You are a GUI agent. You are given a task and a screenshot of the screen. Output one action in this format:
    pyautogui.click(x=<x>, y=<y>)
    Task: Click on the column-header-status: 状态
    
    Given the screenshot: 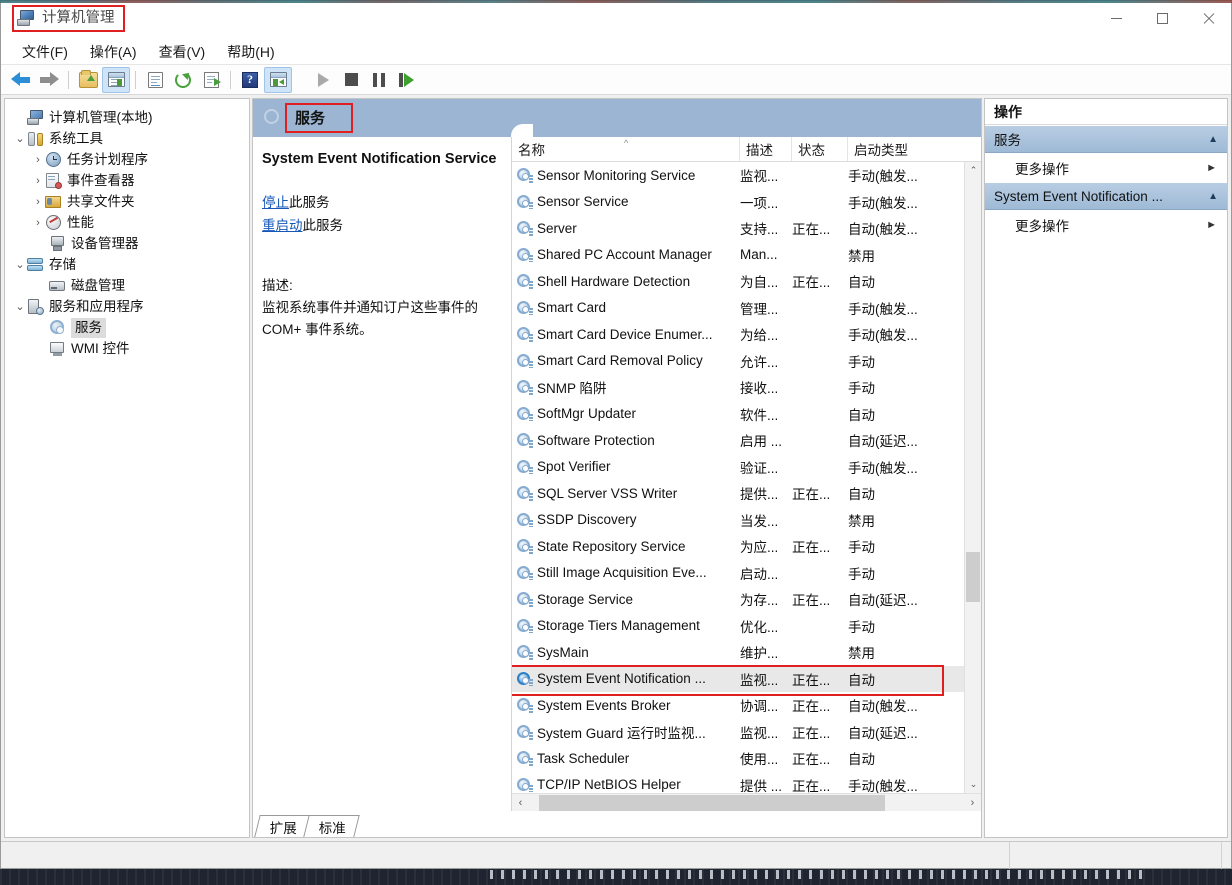 What is the action you would take?
    pyautogui.click(x=820, y=149)
    